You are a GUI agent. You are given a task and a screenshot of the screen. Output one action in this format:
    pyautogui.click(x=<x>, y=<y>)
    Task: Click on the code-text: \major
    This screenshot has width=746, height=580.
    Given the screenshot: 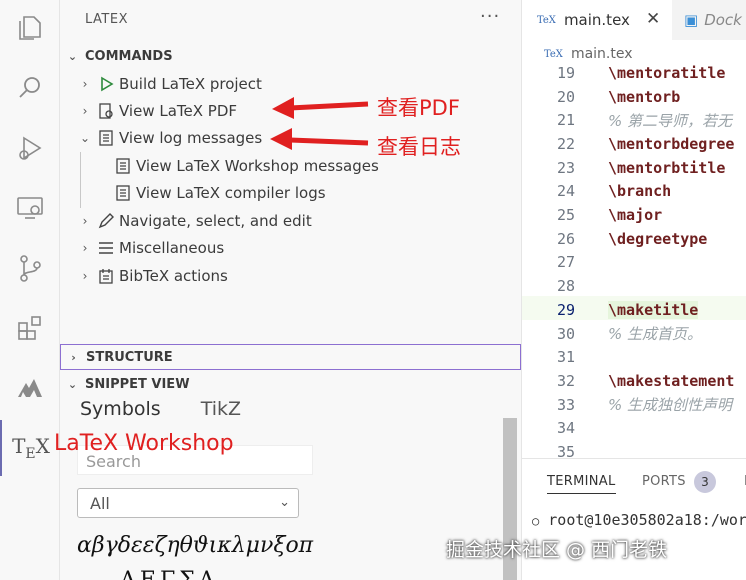 What is the action you would take?
    pyautogui.click(x=635, y=215)
    